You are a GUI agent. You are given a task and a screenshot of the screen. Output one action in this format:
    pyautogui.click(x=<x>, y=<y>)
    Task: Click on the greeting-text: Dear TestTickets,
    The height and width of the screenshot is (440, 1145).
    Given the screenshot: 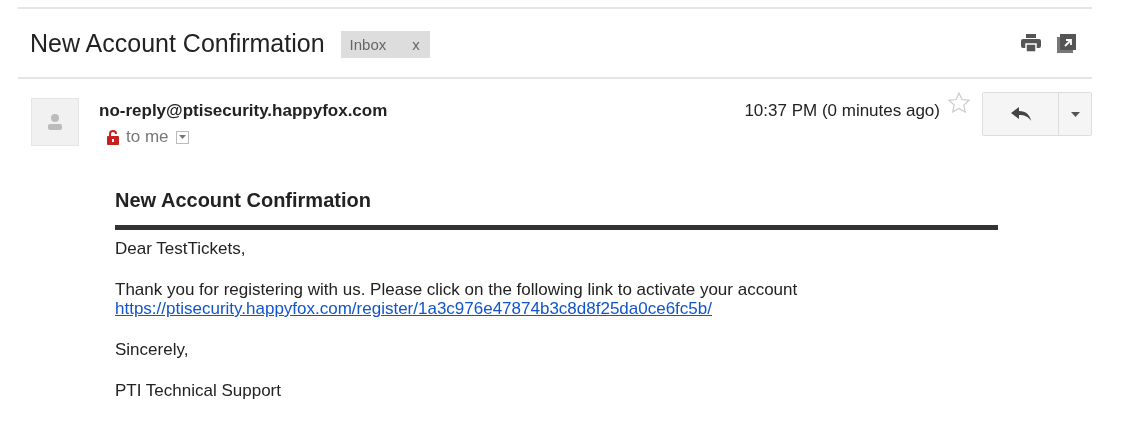 What is the action you would take?
    pyautogui.click(x=180, y=248)
    